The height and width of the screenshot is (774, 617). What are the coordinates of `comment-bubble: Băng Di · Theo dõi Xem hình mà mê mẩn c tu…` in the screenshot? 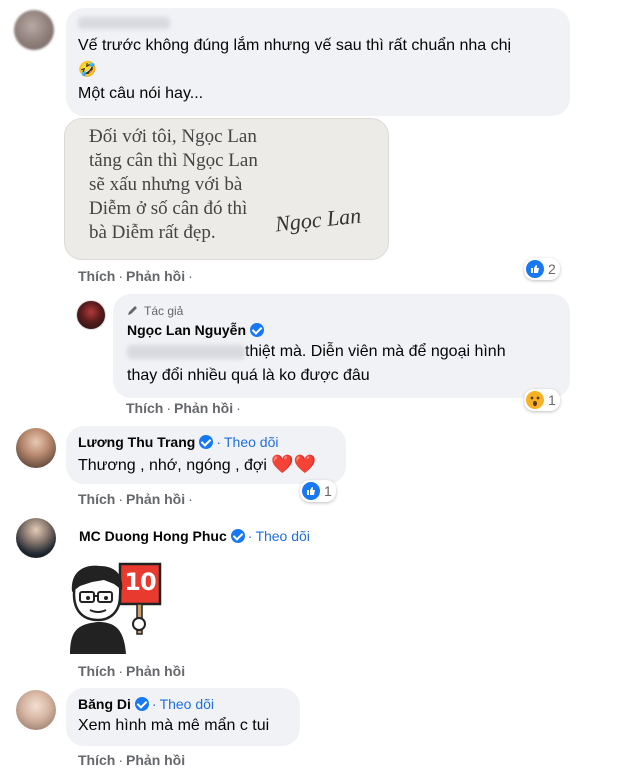 It's located at (183, 717).